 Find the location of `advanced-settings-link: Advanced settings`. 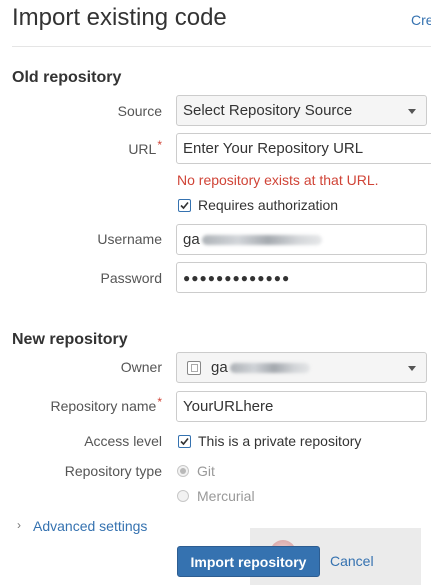

advanced-settings-link: Advanced settings is located at coordinates (90, 526).